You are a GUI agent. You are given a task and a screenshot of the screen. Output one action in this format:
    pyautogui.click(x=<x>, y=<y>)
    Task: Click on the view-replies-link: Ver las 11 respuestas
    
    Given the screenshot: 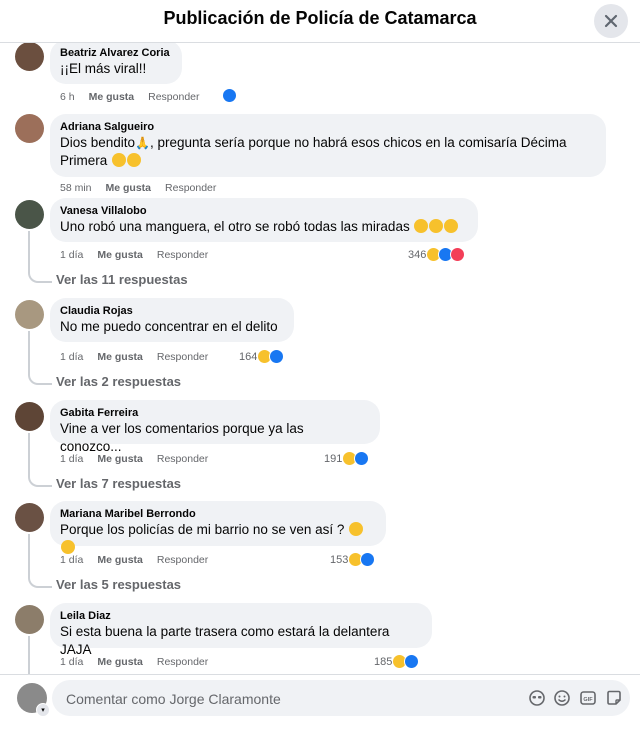 What is the action you would take?
    pyautogui.click(x=122, y=279)
    